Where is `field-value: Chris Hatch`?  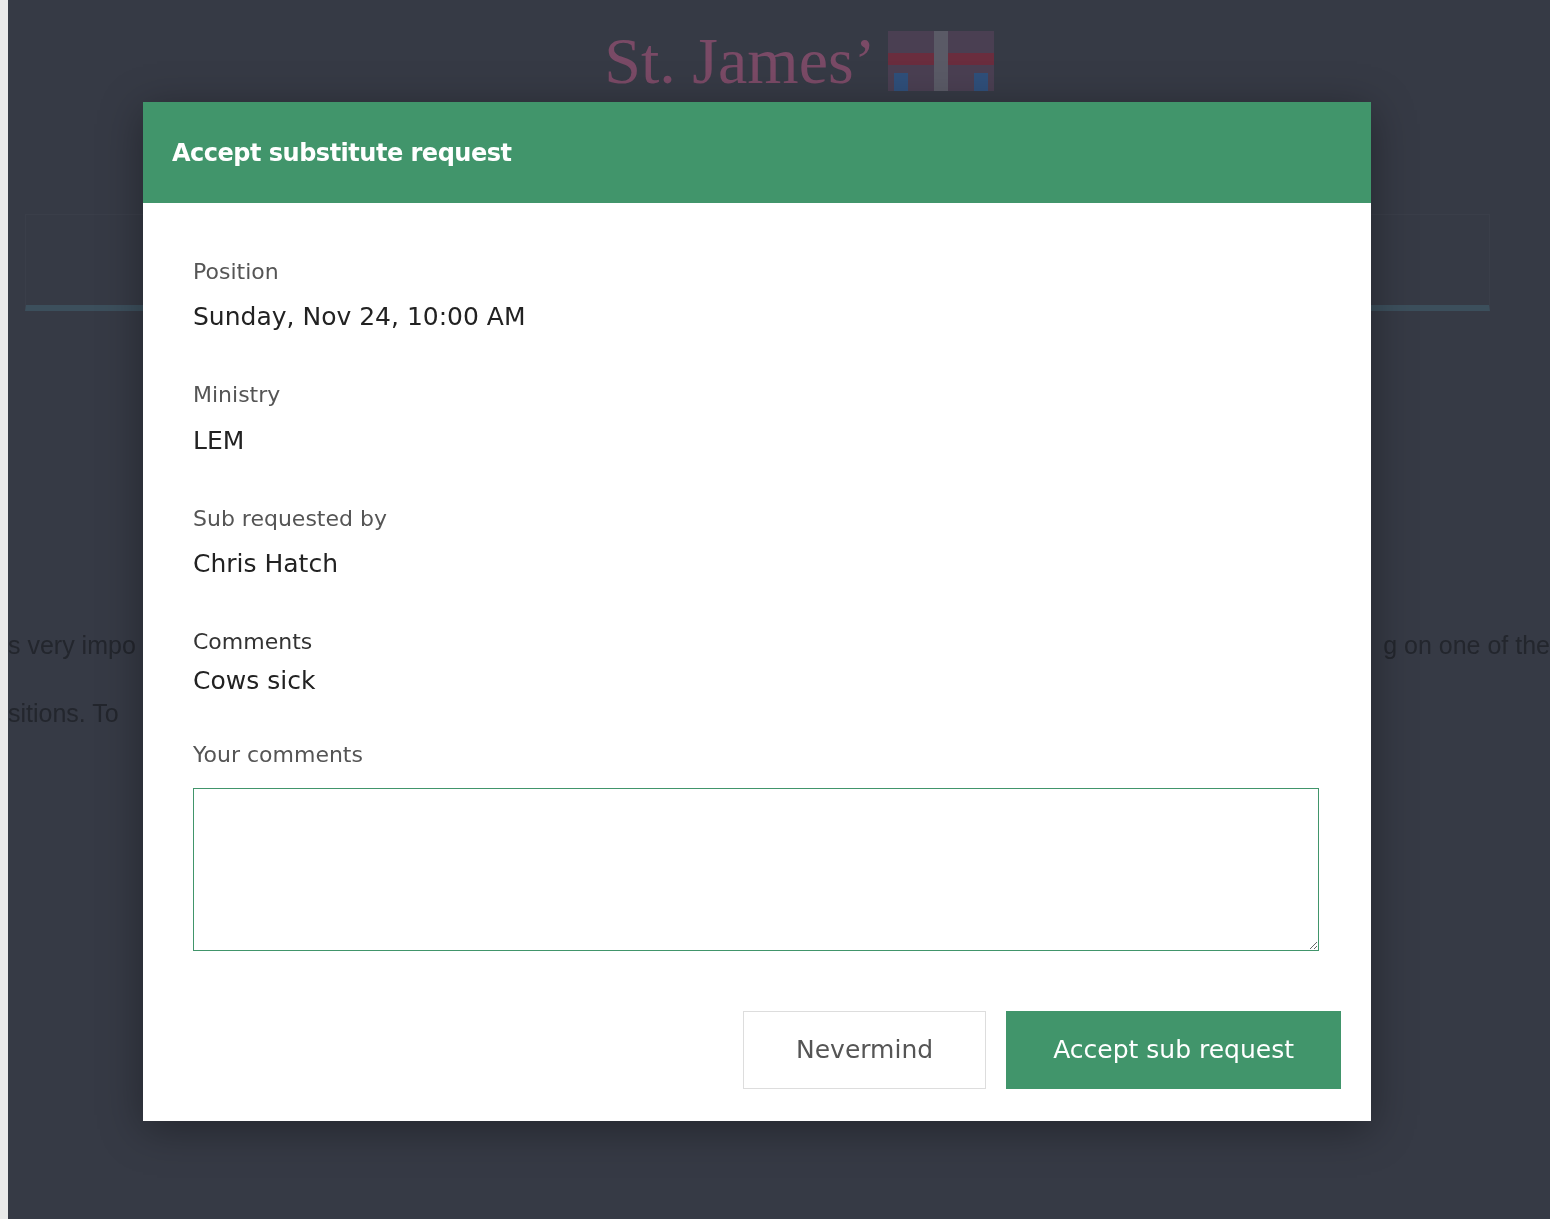 field-value: Chris Hatch is located at coordinates (266, 564).